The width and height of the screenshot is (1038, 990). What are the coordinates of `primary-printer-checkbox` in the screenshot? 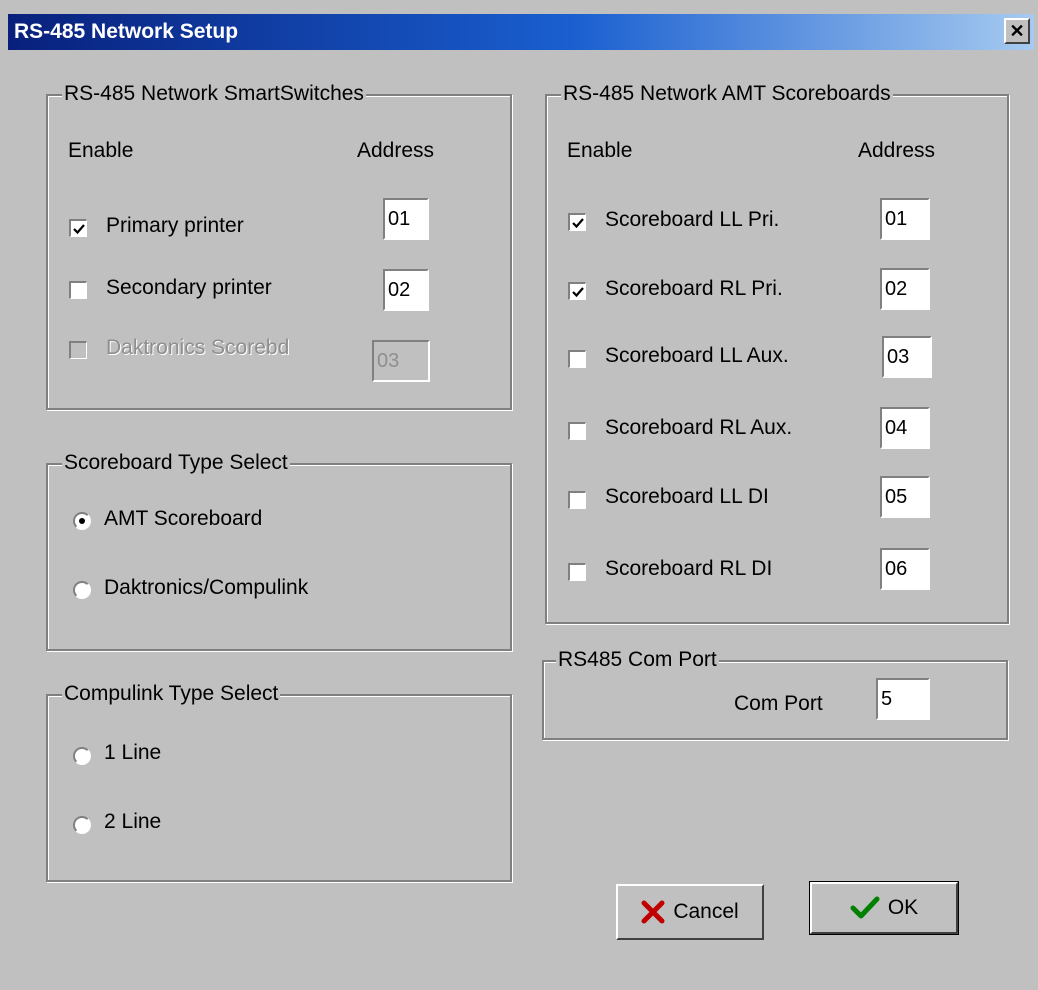 It's located at (78, 228).